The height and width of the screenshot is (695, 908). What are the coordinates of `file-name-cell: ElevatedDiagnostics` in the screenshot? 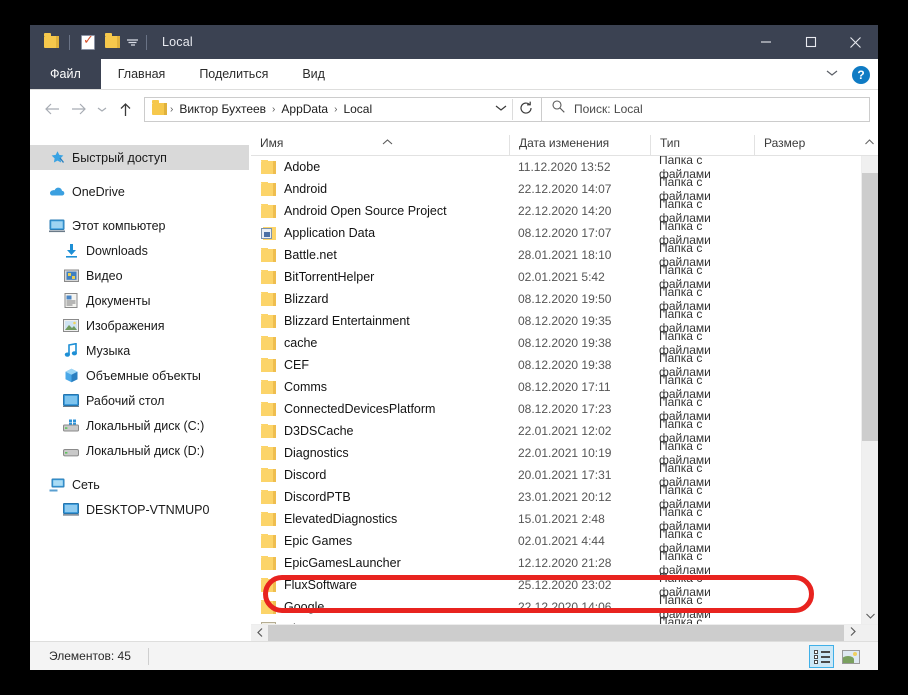 It's located at (380, 519).